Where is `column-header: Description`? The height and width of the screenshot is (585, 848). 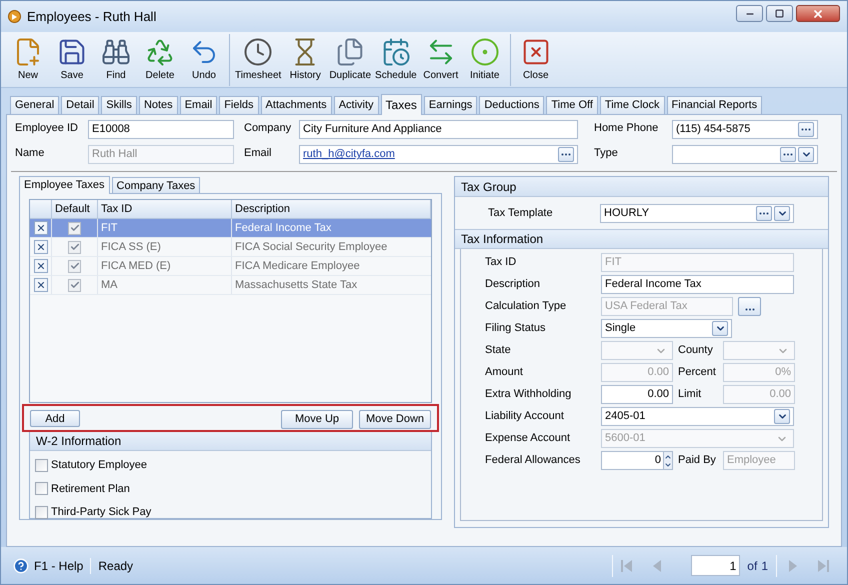
column-header: Description is located at coordinates (331, 209).